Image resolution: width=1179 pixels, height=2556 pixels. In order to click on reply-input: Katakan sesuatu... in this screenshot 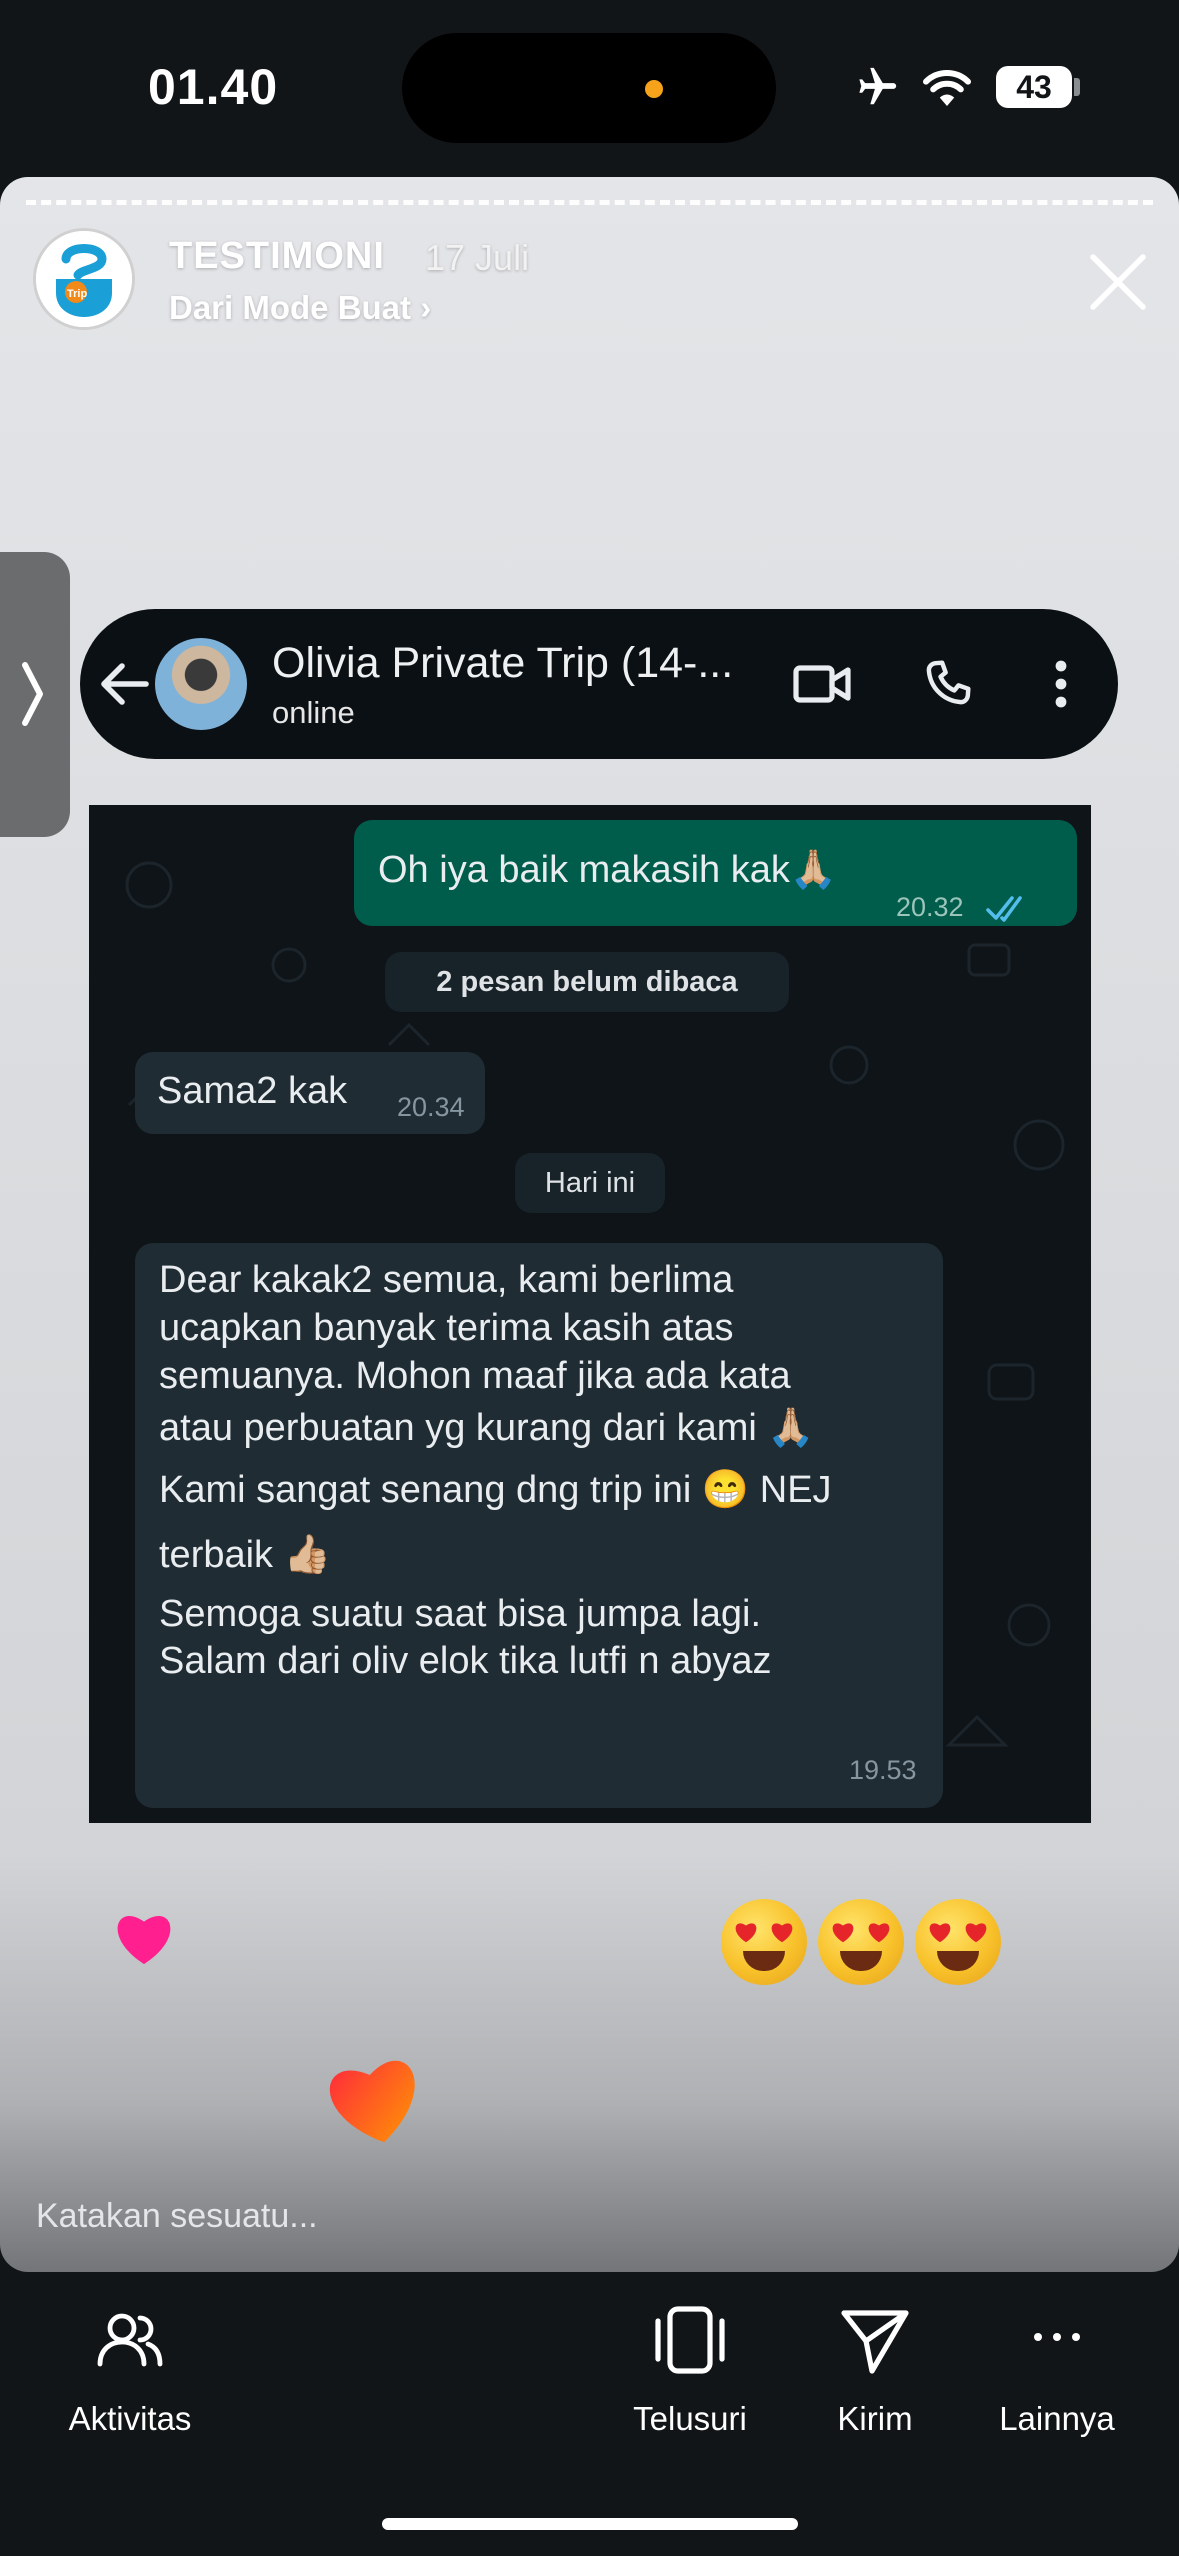, I will do `click(177, 2216)`.